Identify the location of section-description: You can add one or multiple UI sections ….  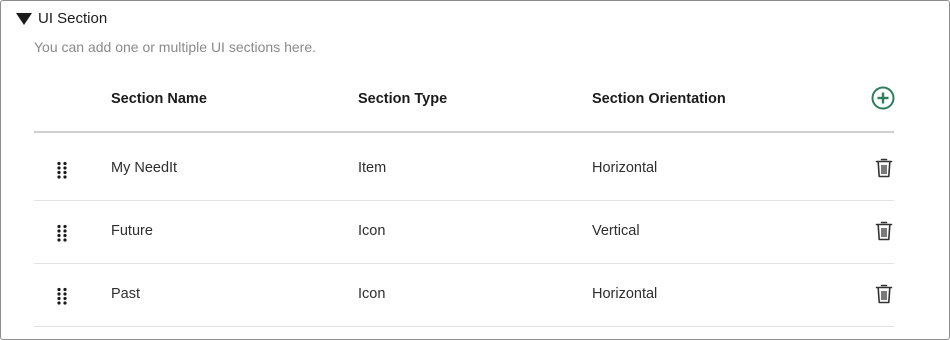
(175, 47).